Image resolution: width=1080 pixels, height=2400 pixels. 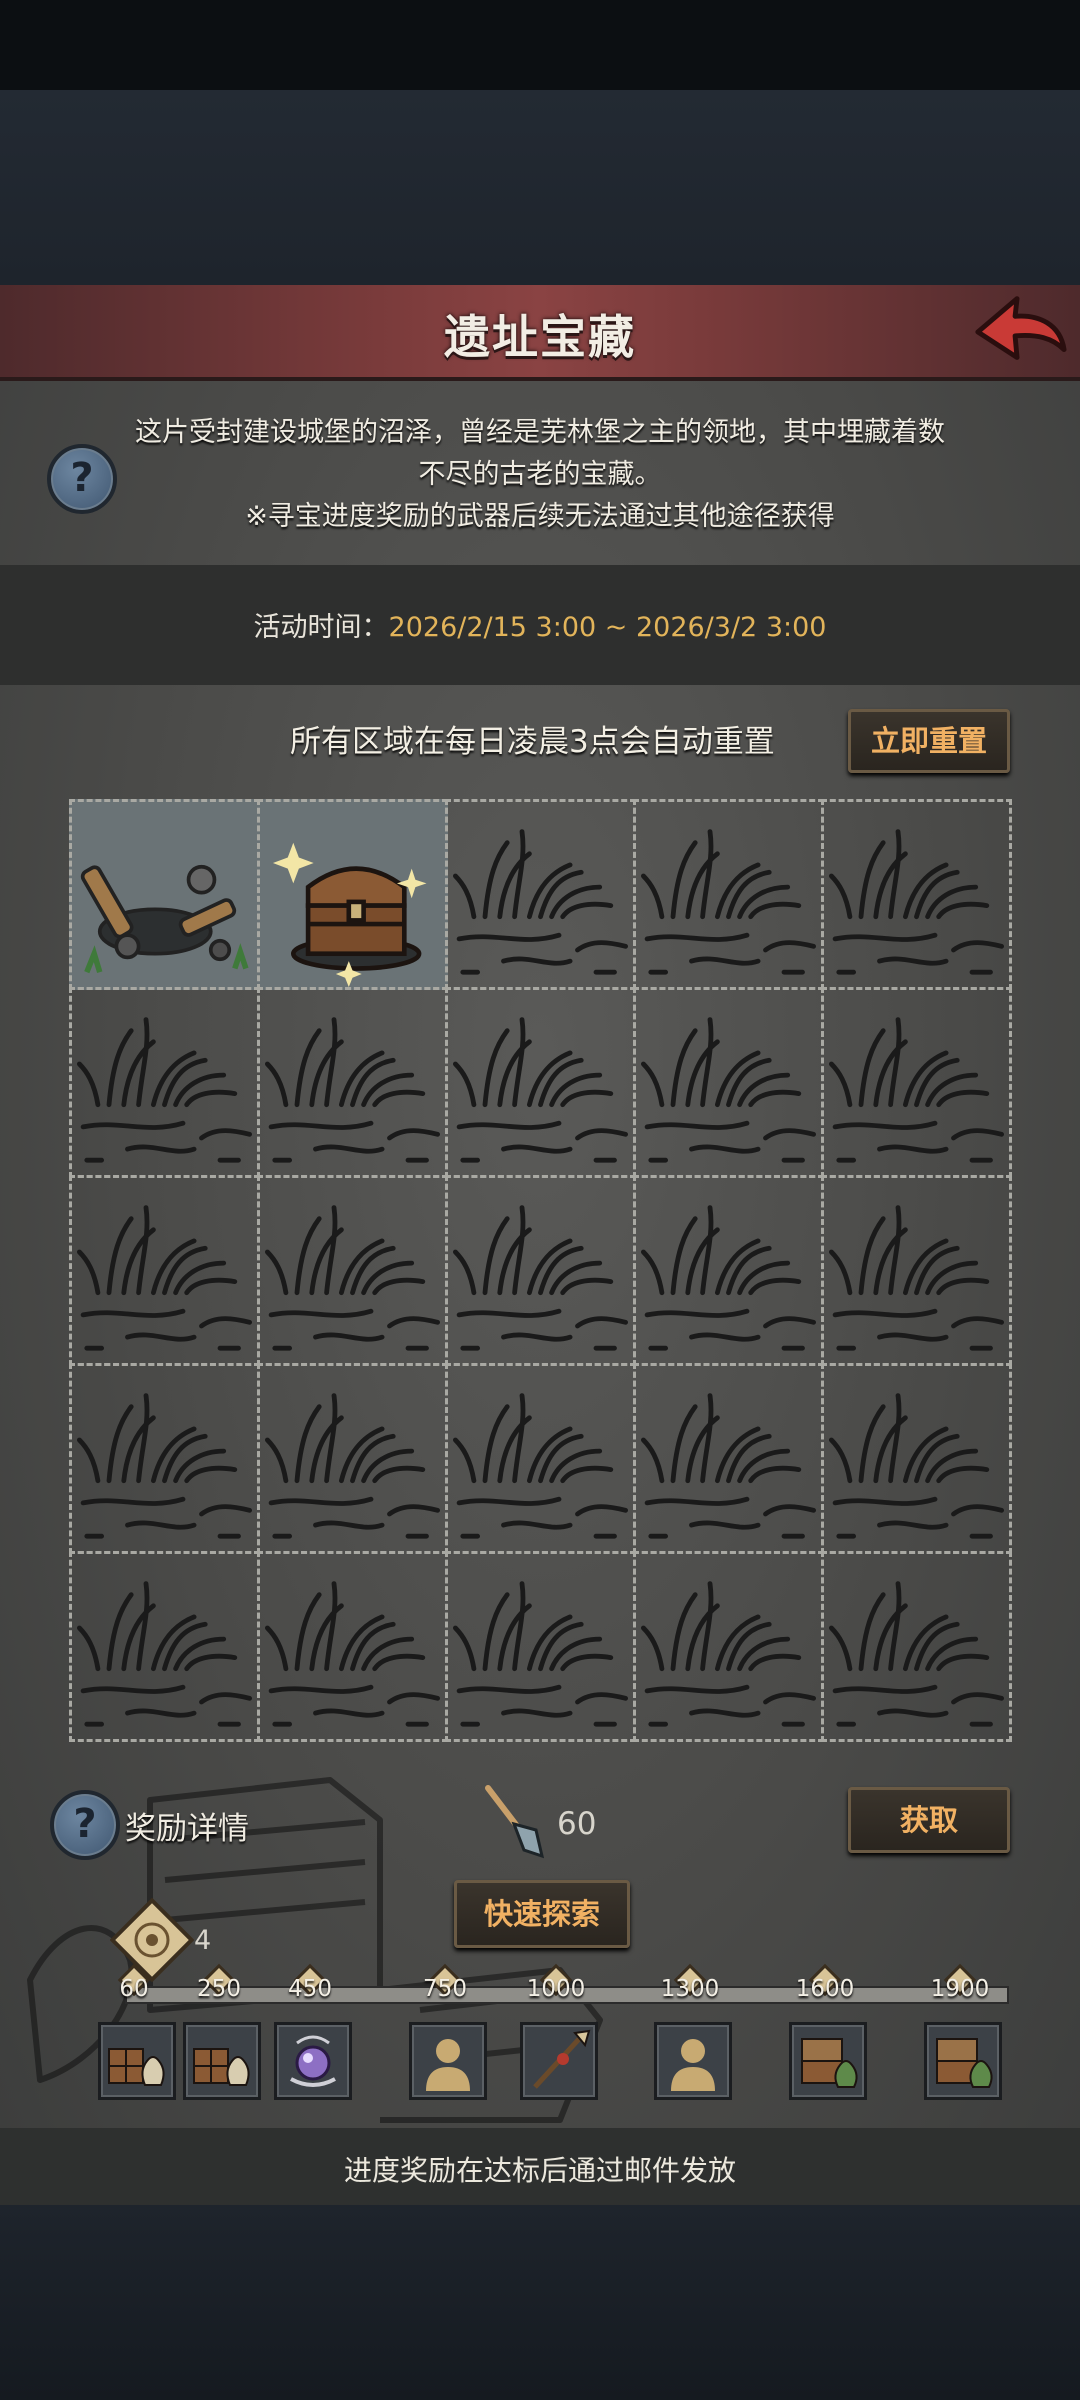 I want to click on reward-help-button: ?, so click(x=85, y=1825).